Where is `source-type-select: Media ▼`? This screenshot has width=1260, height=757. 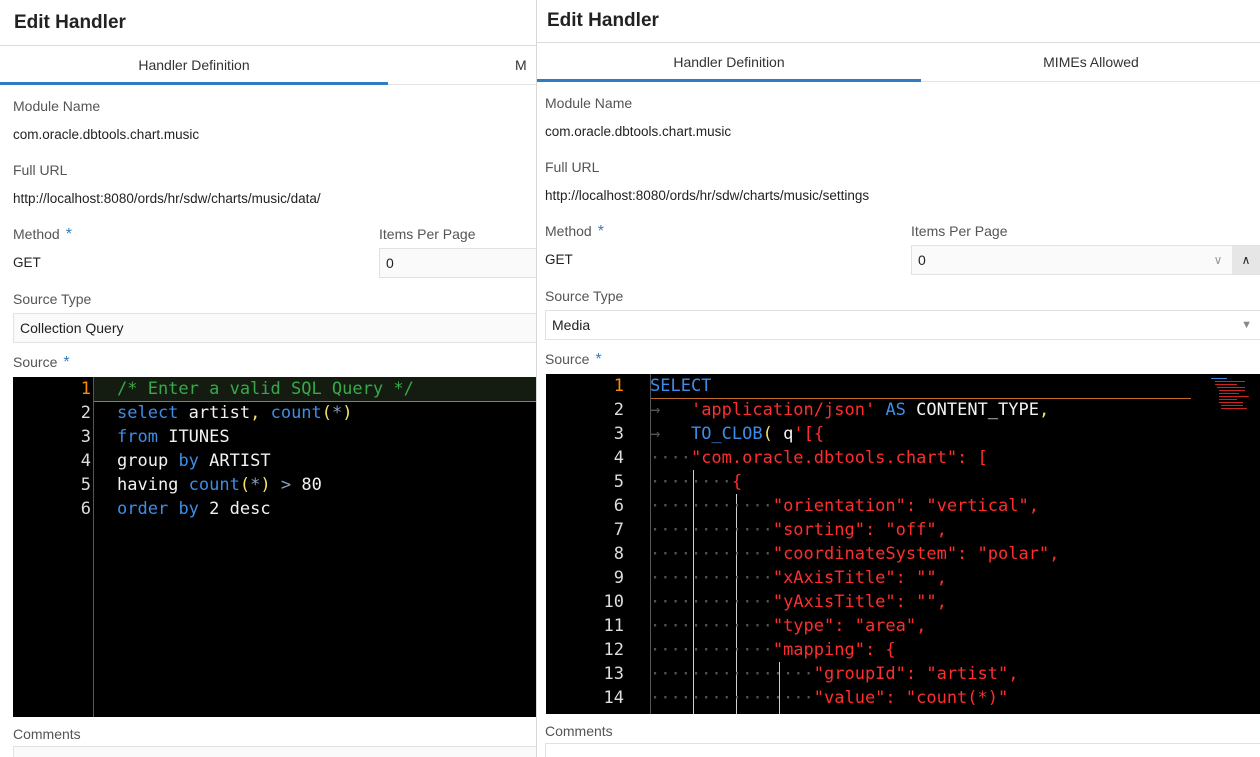
source-type-select: Media ▼ is located at coordinates (902, 325).